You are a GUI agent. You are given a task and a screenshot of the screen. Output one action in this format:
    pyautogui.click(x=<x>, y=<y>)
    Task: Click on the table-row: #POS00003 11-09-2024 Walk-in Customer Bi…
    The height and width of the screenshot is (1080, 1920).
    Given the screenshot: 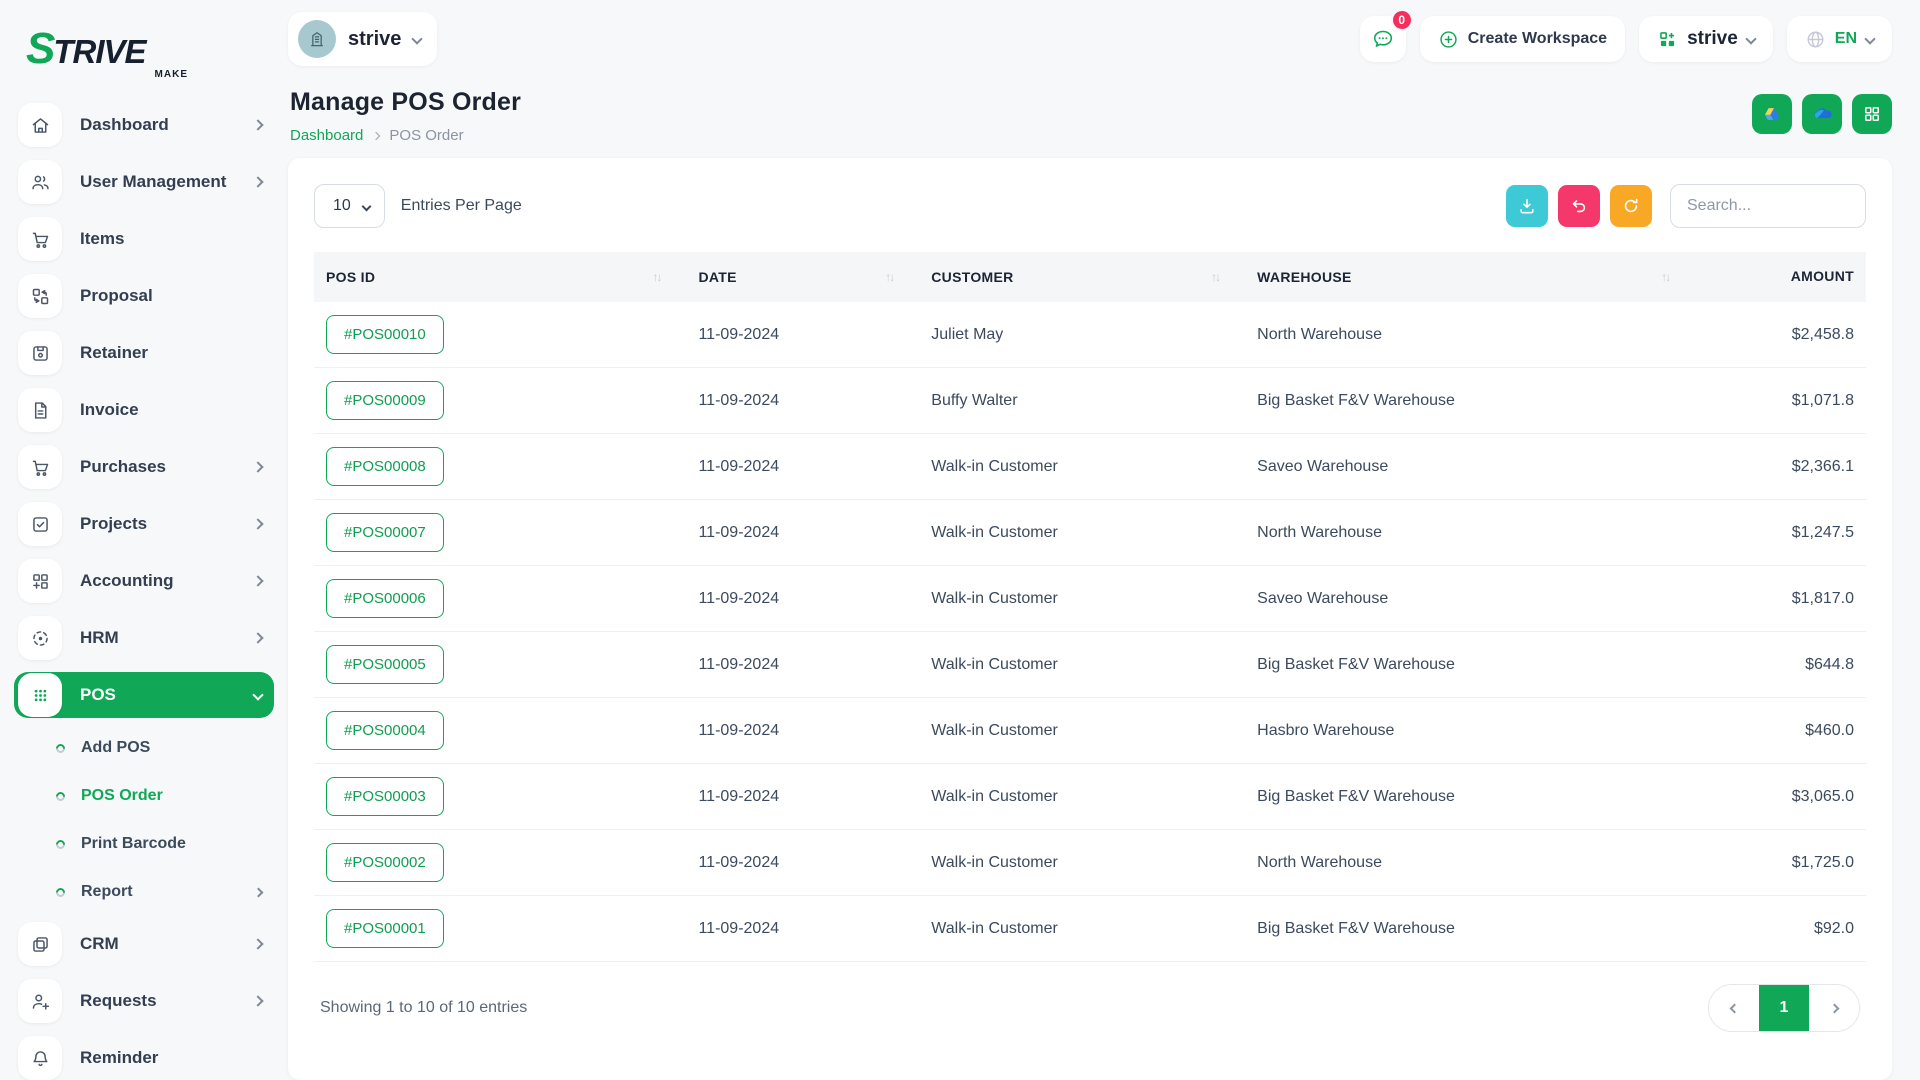 What is the action you would take?
    pyautogui.click(x=1090, y=796)
    